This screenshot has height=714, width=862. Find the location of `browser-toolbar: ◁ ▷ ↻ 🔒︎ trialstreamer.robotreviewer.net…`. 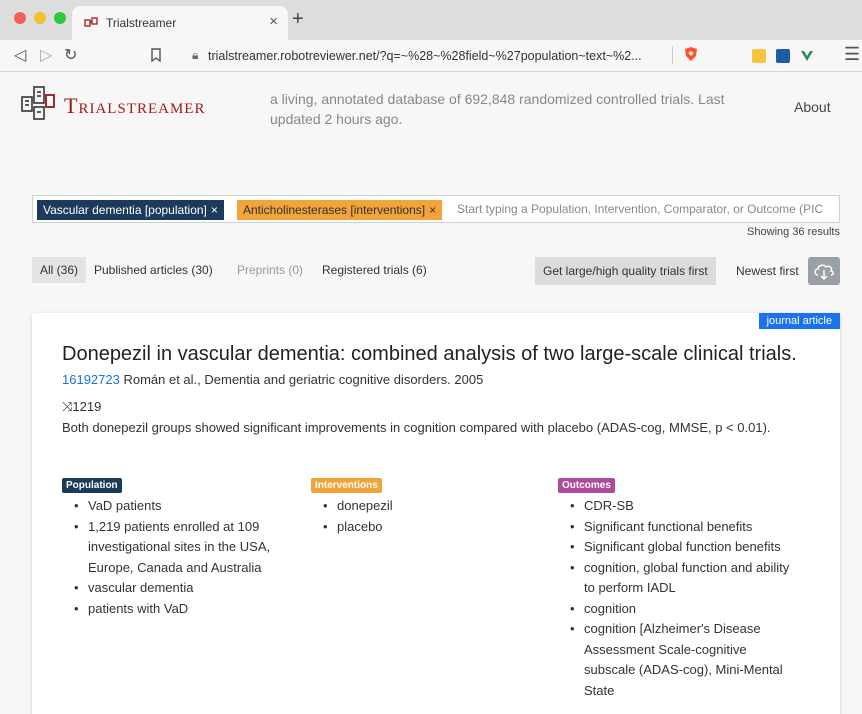

browser-toolbar: ◁ ▷ ↻ 🔒︎ trialstreamer.robotreviewer.net… is located at coordinates (431, 56).